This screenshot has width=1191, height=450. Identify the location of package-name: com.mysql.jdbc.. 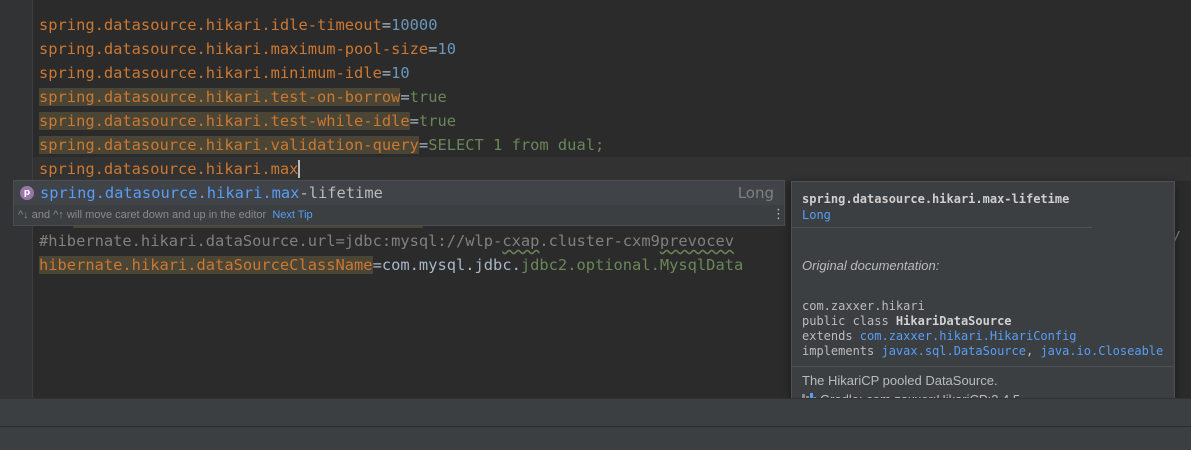
(451, 265).